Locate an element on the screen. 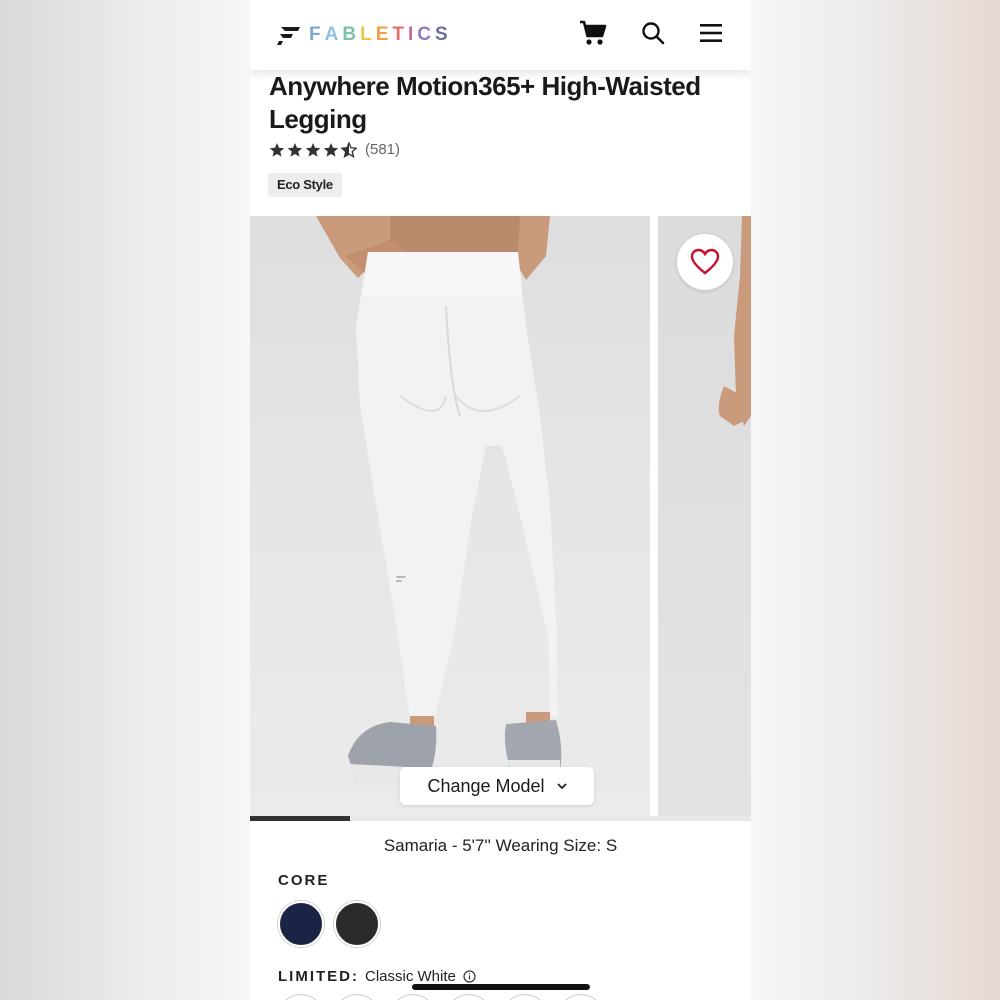 The height and width of the screenshot is (1000, 1000). brand-wordmark: FABLETICS is located at coordinates (380, 35).